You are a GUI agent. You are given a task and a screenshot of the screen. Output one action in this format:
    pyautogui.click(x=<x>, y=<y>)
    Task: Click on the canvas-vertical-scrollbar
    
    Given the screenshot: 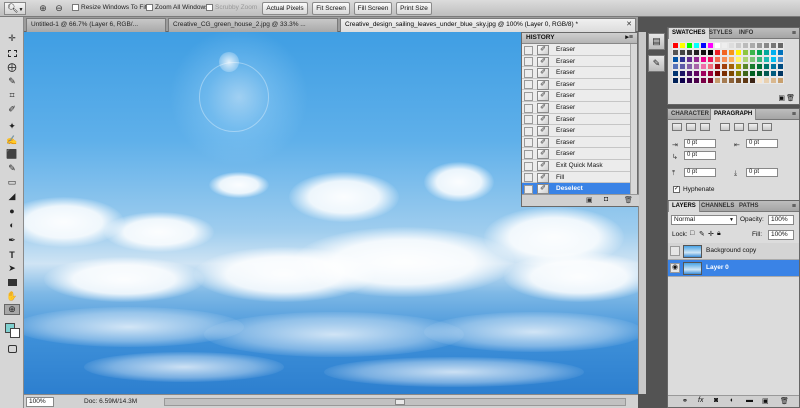 What is the action you would take?
    pyautogui.click(x=642, y=213)
    